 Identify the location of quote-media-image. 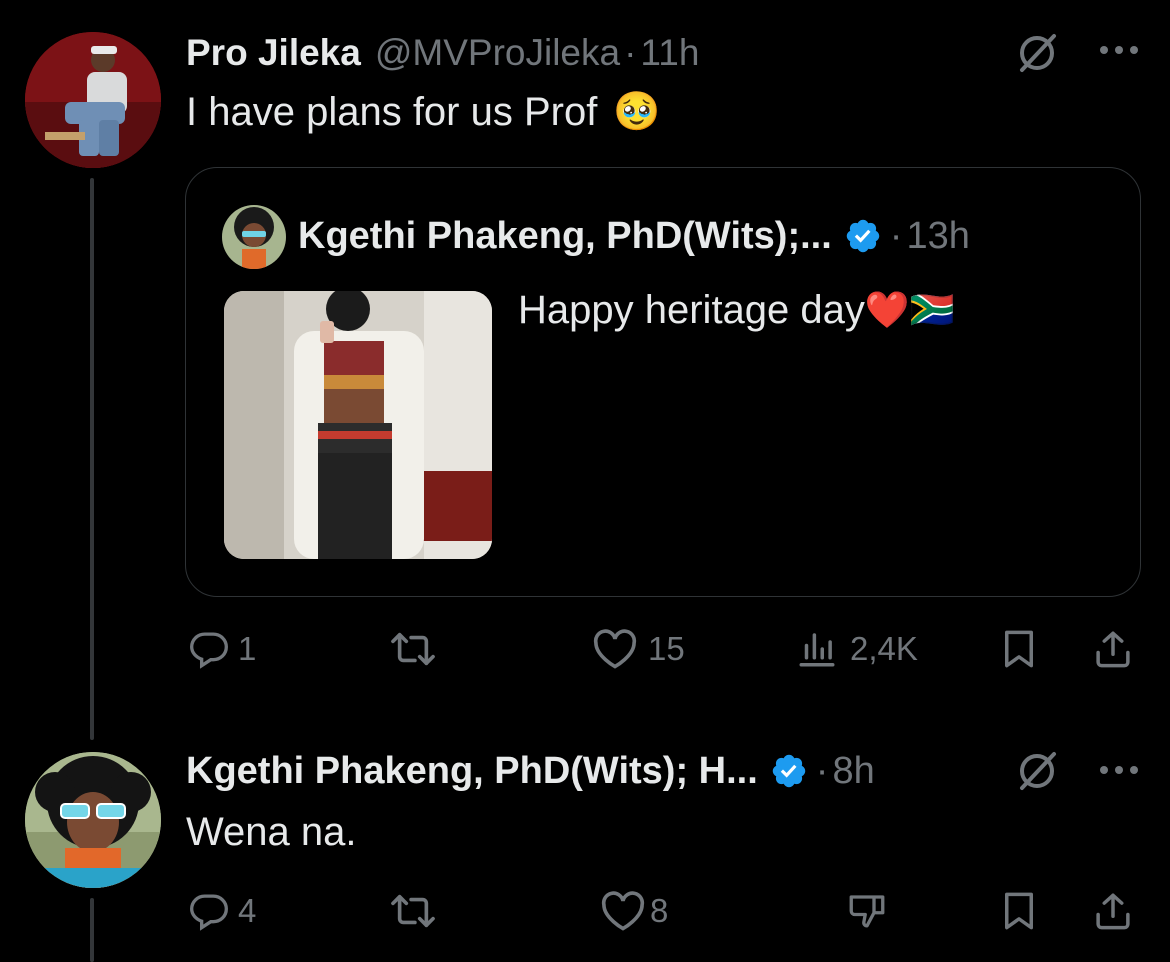
(358, 425).